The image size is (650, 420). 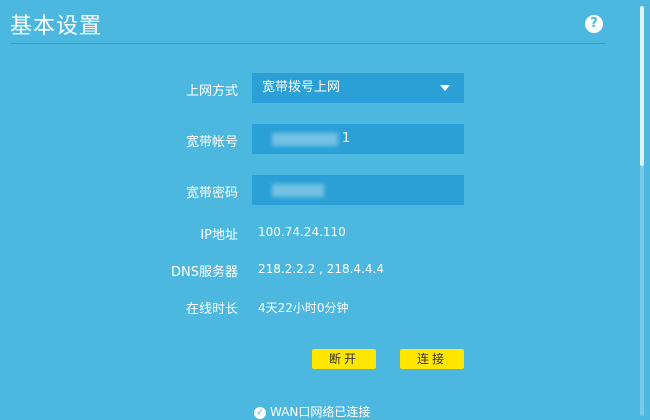 What do you see at coordinates (642, 86) in the screenshot?
I see `scrollbar-thumb` at bounding box center [642, 86].